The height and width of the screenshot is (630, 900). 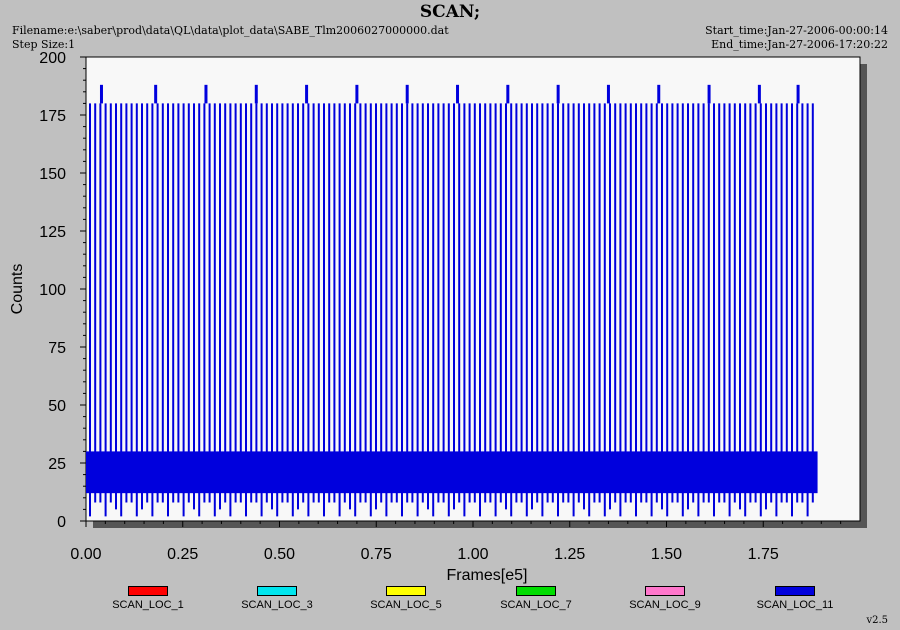 I want to click on y-tick-label: 0, so click(x=61, y=522).